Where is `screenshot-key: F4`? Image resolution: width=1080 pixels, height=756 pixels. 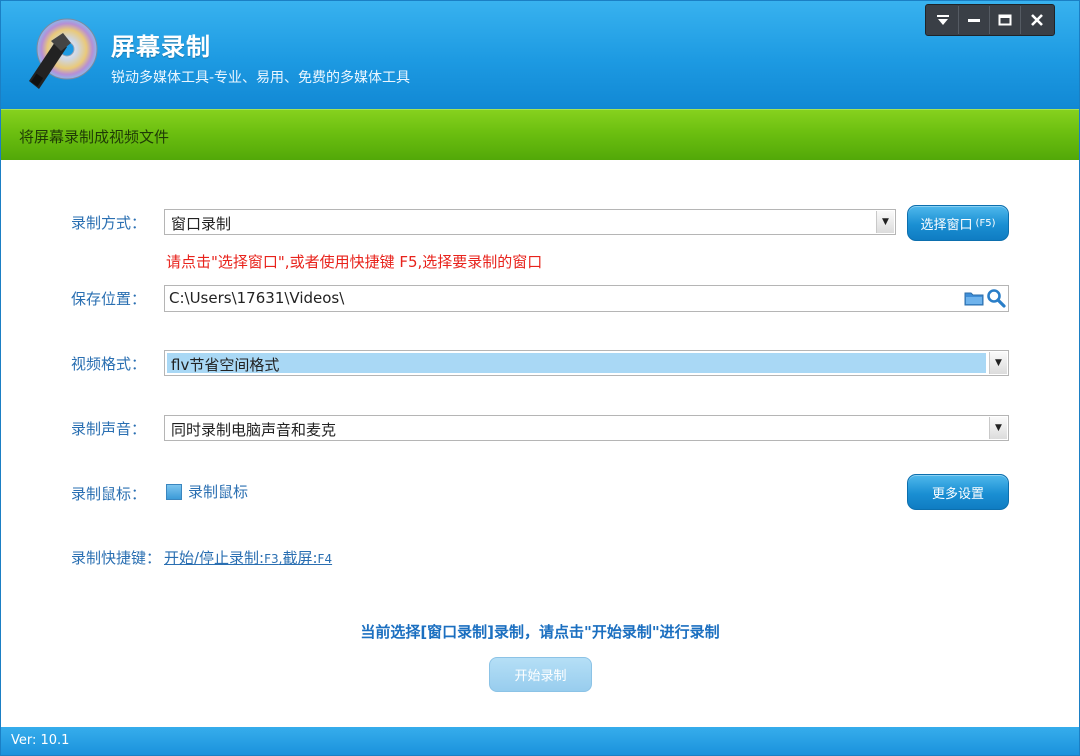 screenshot-key: F4 is located at coordinates (325, 559).